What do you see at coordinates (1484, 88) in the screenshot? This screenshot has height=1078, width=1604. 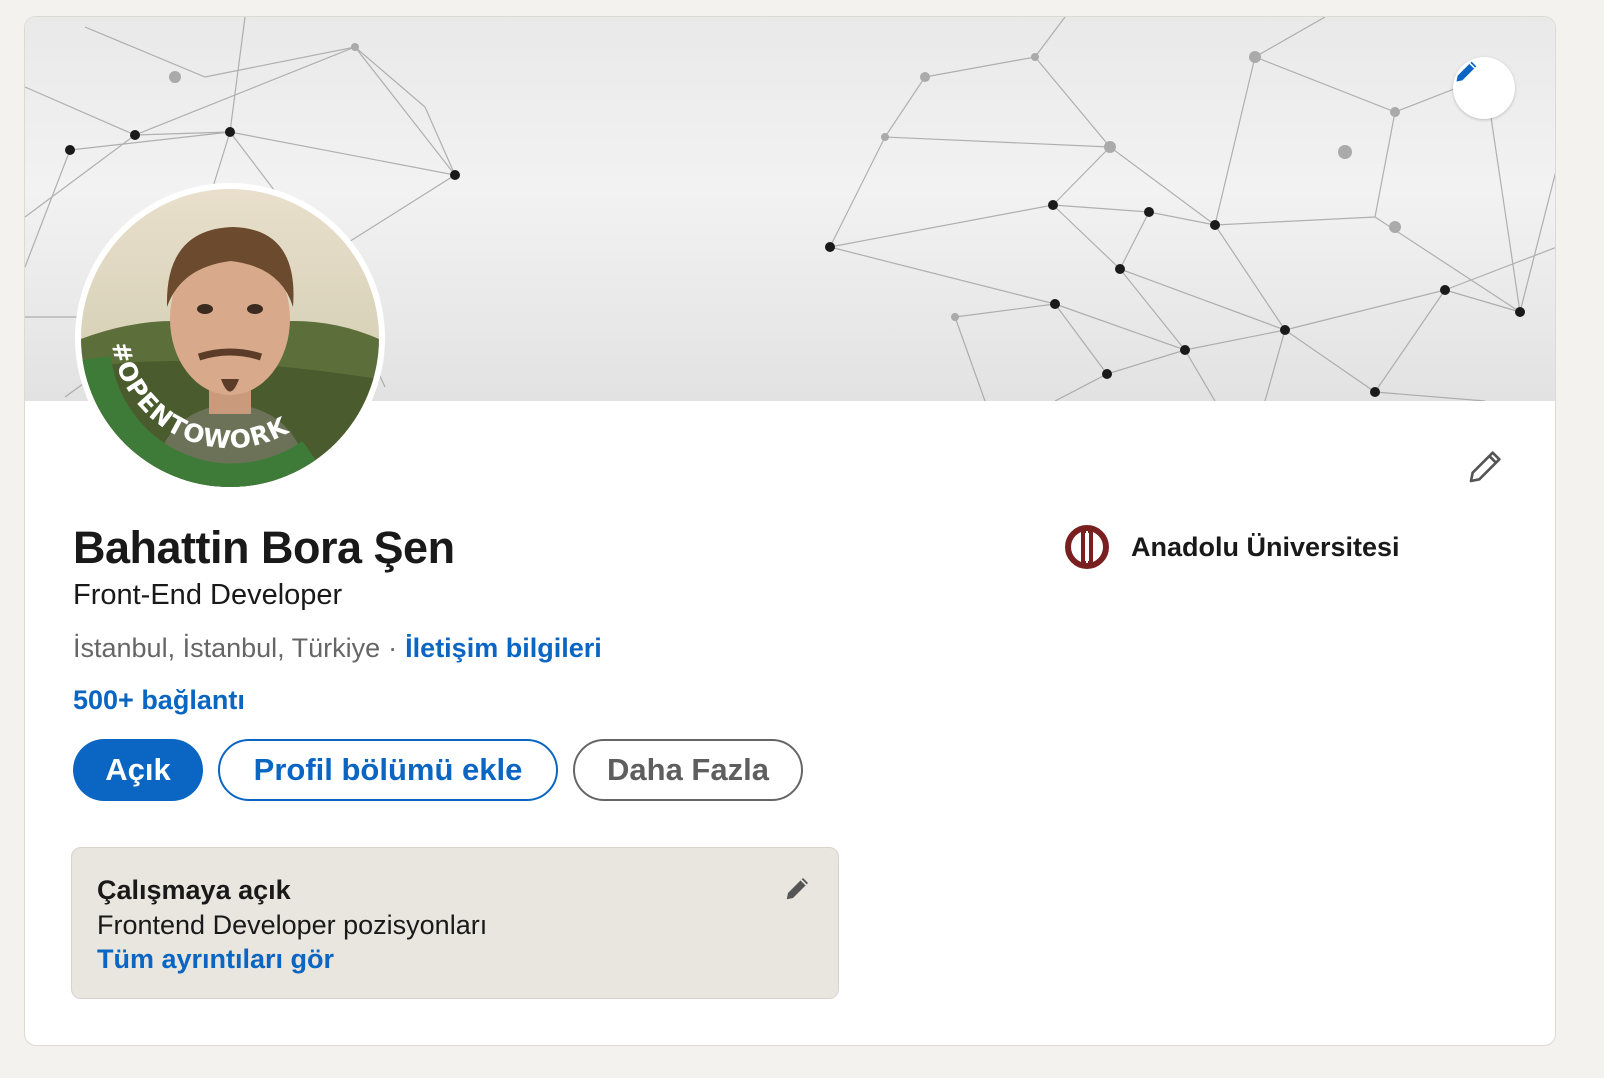 I see `edit-banner-button` at bounding box center [1484, 88].